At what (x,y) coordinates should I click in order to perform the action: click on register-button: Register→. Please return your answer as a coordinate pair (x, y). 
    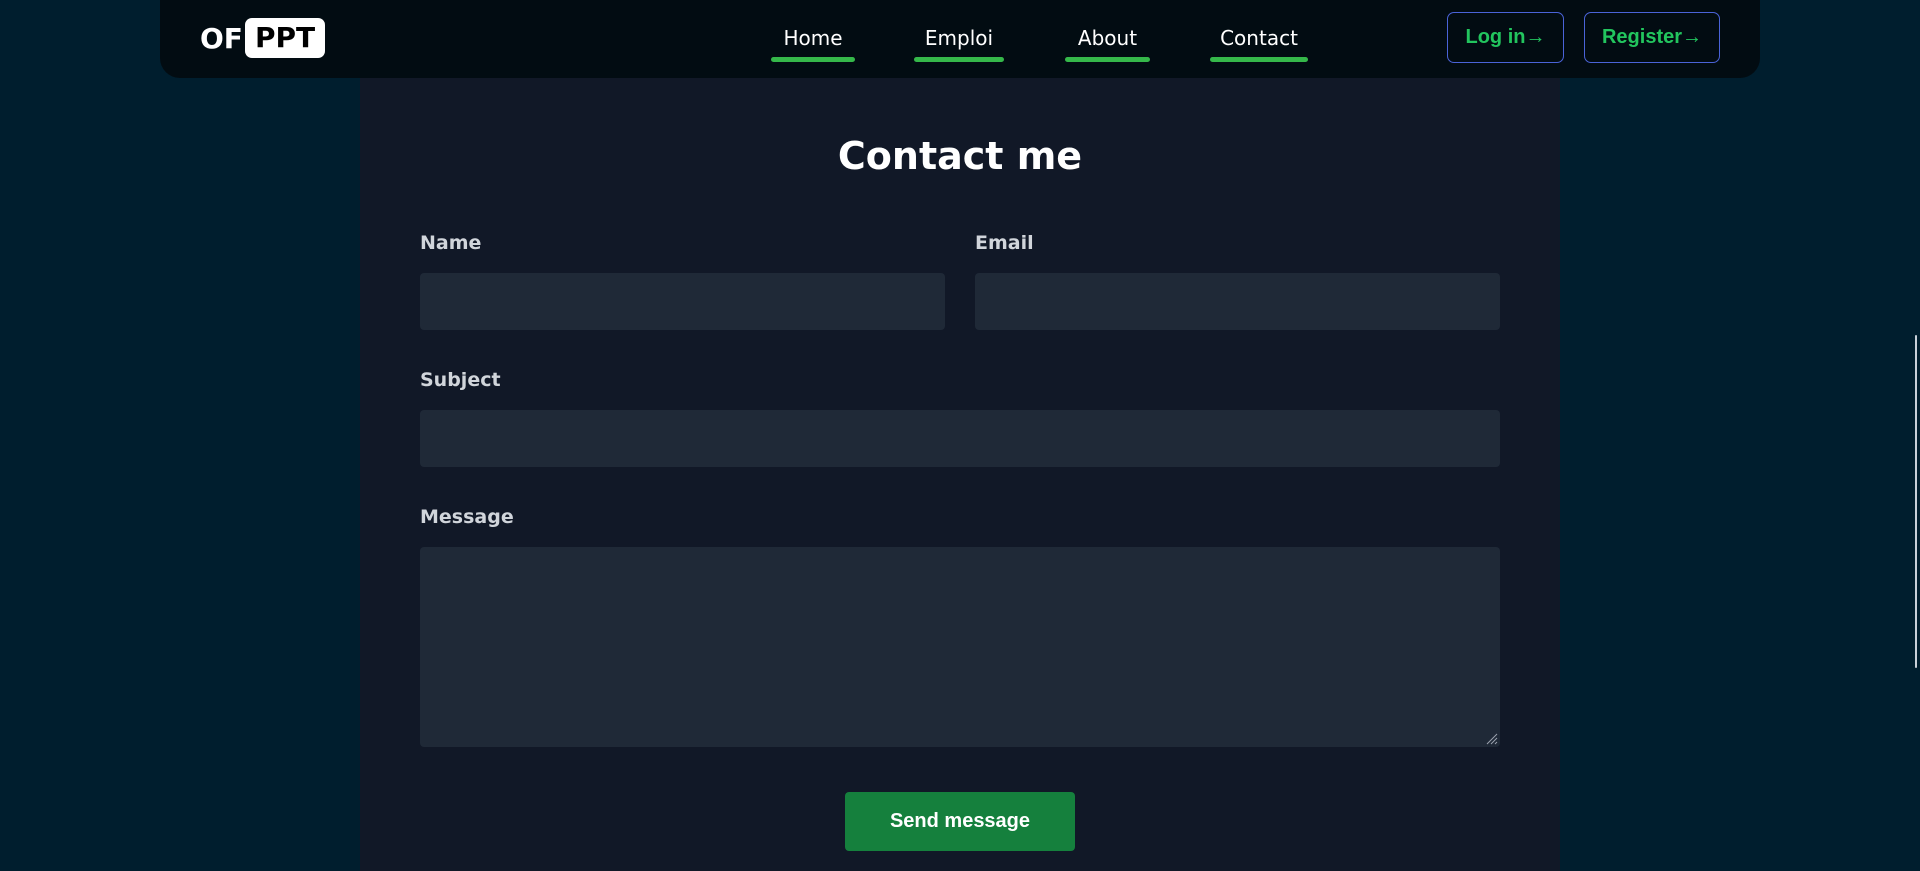
    Looking at the image, I should click on (1652, 37).